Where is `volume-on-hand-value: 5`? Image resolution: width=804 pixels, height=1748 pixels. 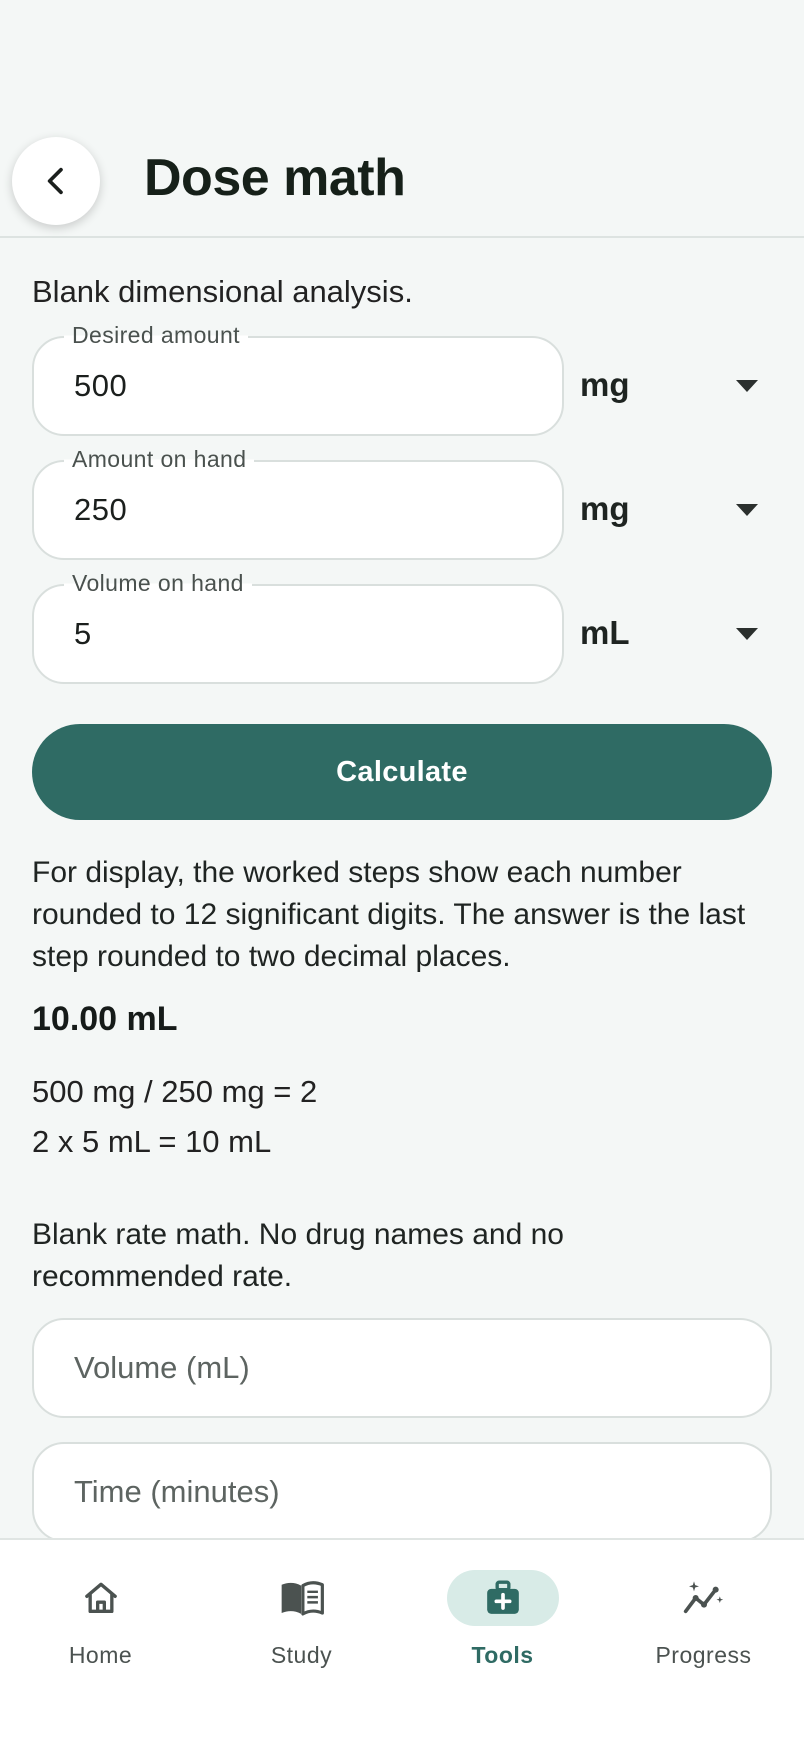 volume-on-hand-value: 5 is located at coordinates (83, 633).